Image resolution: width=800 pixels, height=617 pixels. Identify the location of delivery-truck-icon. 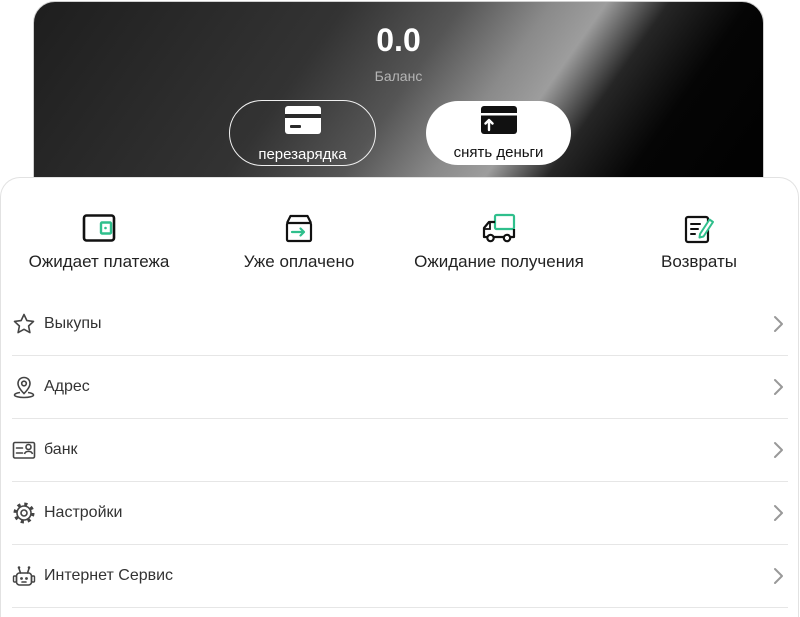
(499, 228).